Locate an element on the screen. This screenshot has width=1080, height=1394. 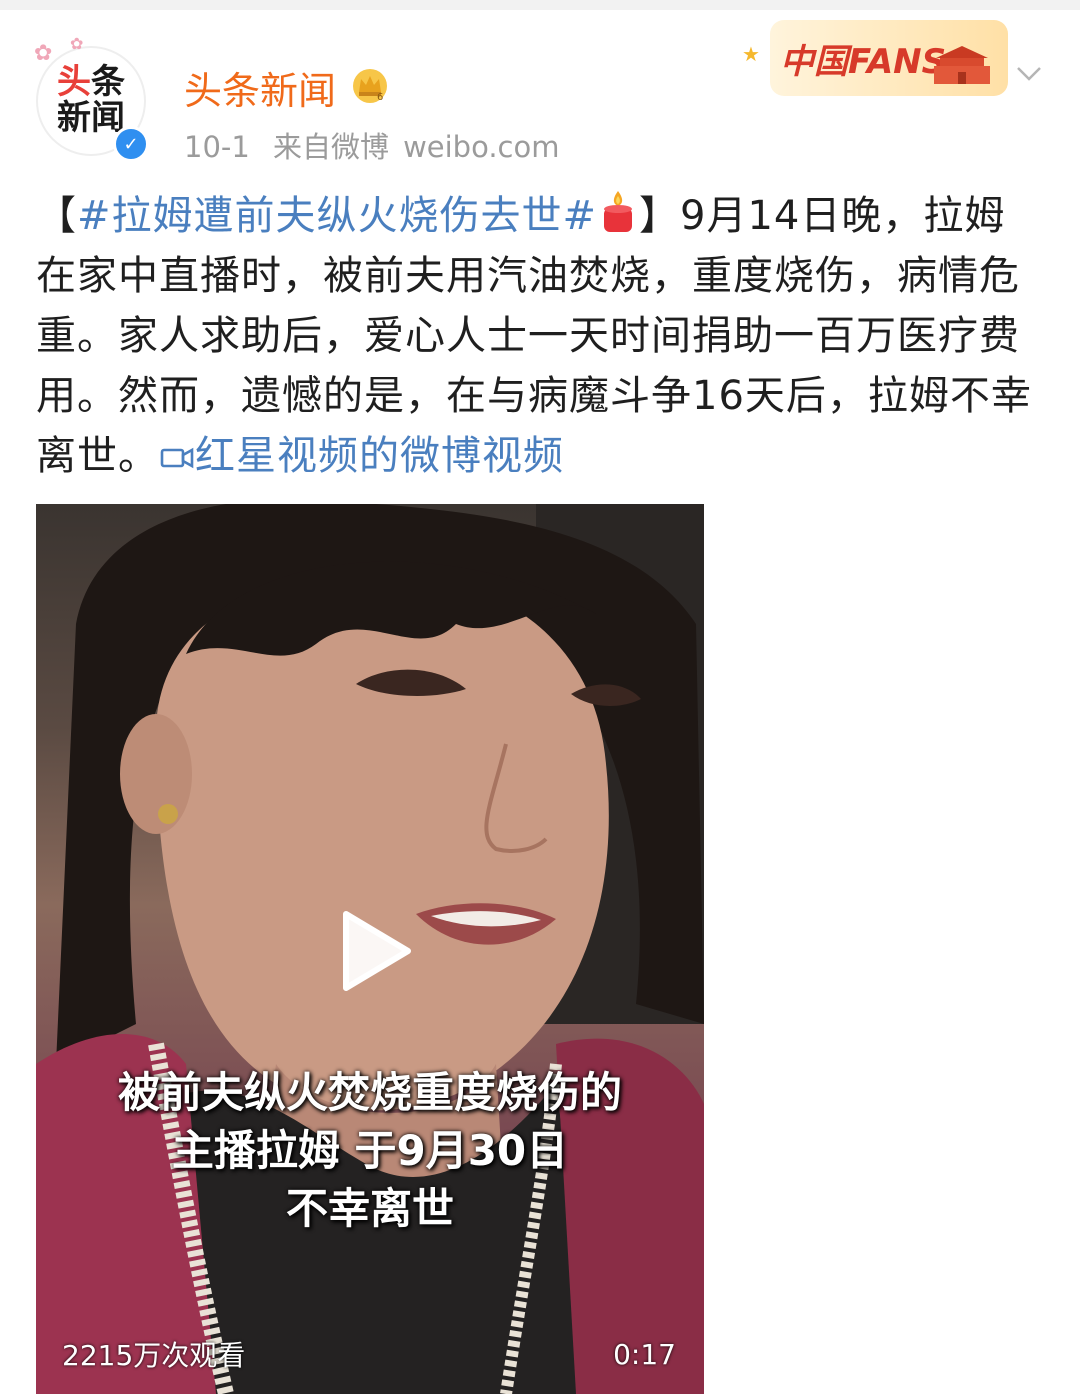
caption-line: 主播拉姆 于9月30日 is located at coordinates (370, 1150).